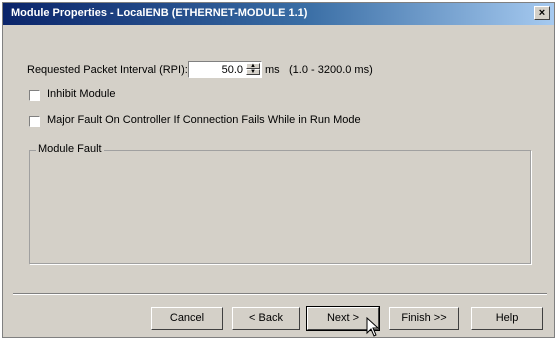 The height and width of the screenshot is (341, 557). I want to click on major-fault-checkbox, so click(34, 121).